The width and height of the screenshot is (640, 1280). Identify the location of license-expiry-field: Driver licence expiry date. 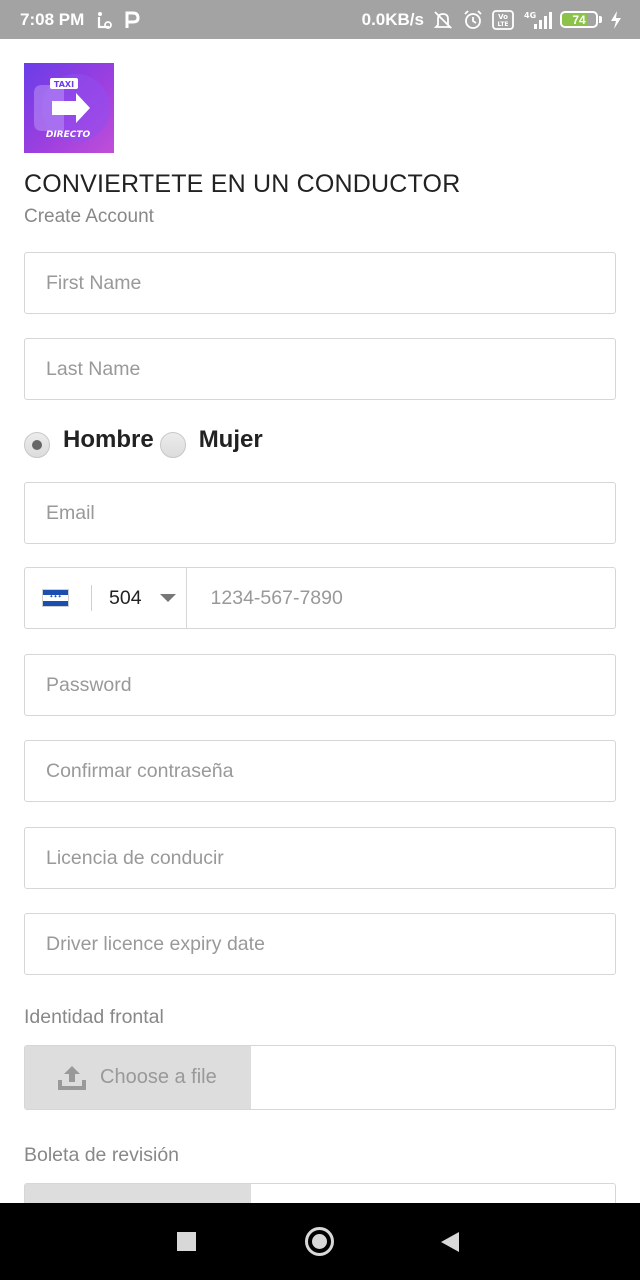
(320, 944).